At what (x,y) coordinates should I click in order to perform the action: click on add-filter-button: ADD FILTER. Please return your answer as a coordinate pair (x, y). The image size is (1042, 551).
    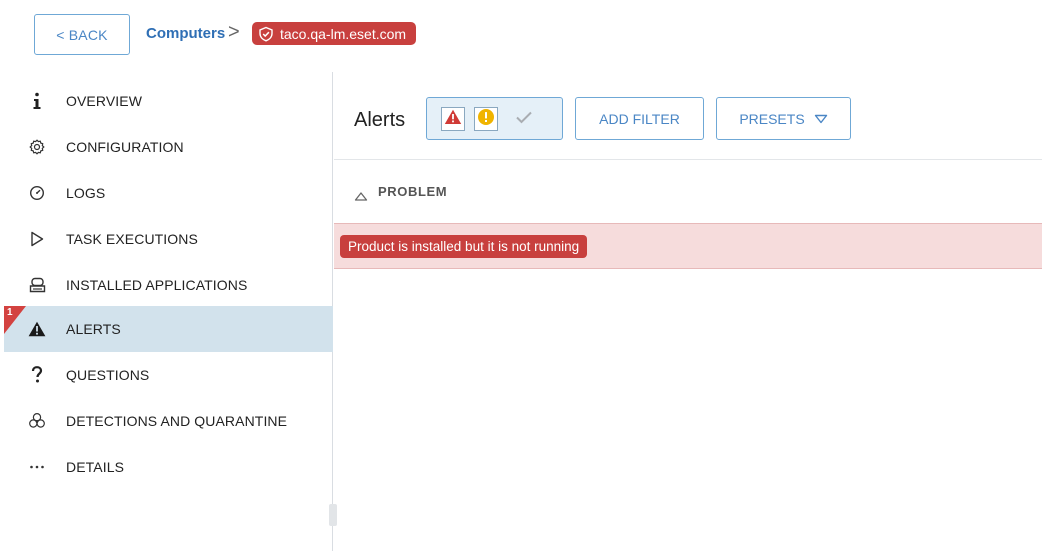
    Looking at the image, I should click on (639, 118).